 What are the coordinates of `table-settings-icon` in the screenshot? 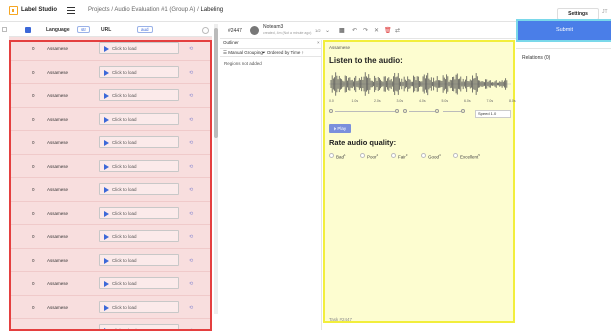 It's located at (205, 30).